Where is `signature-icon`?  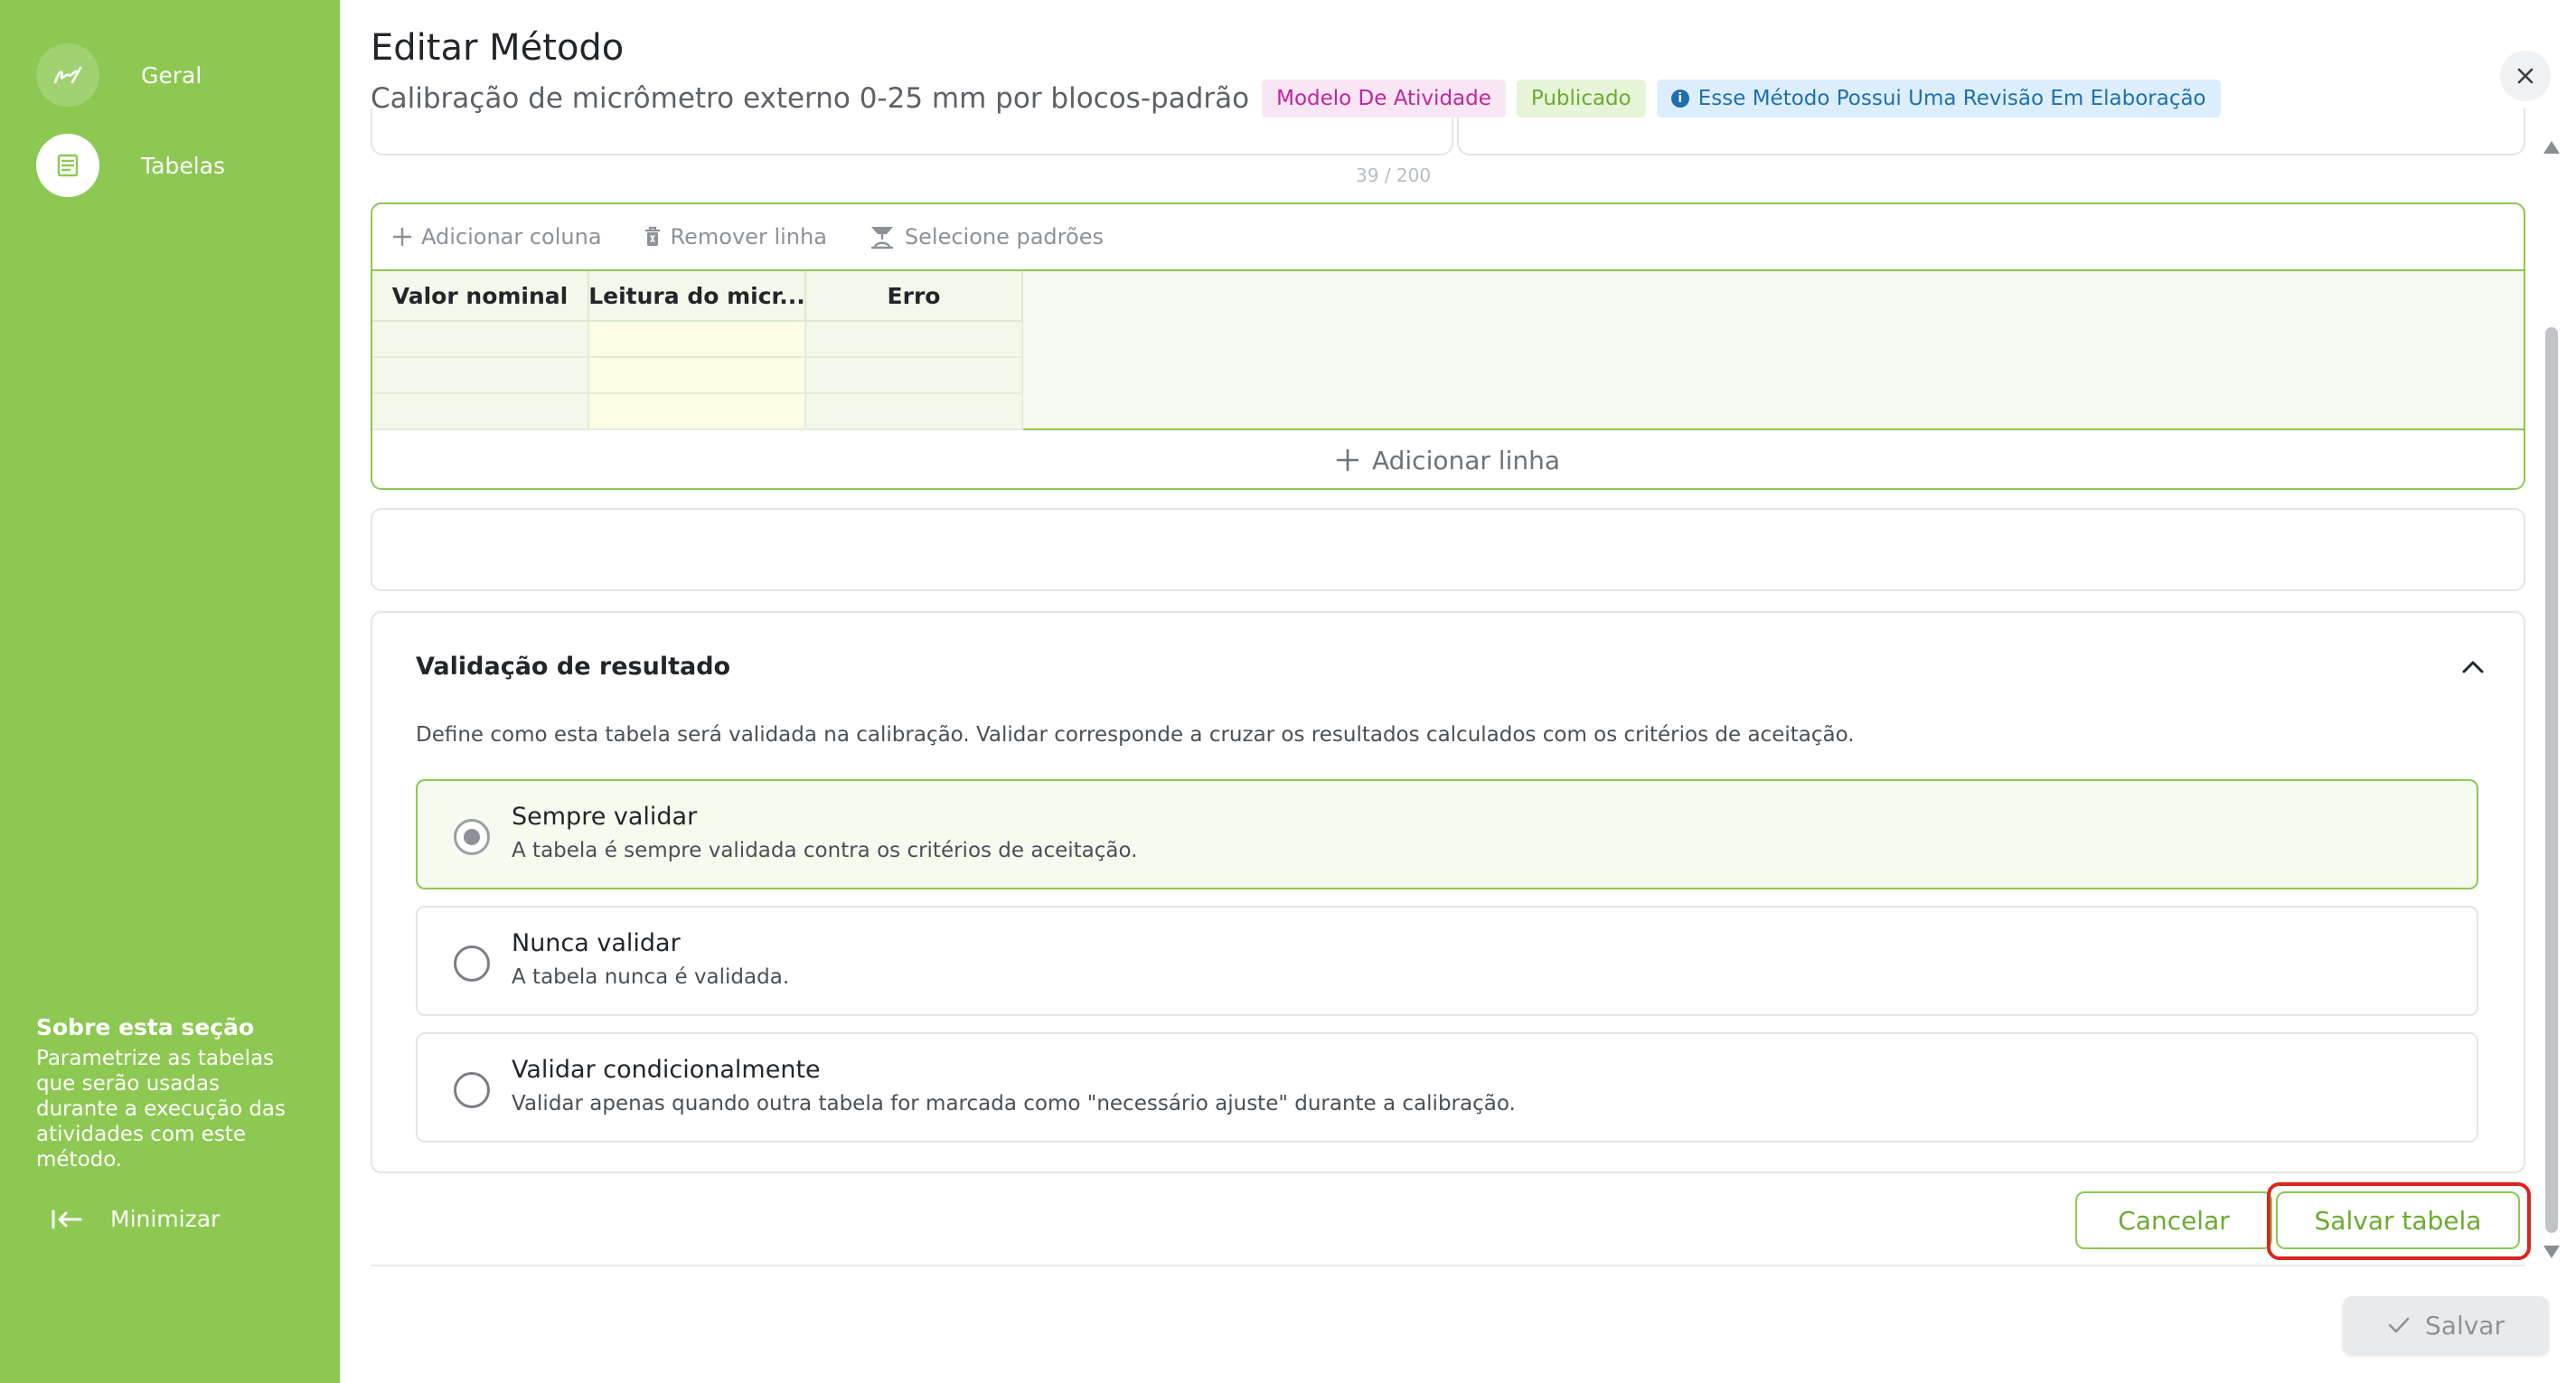
signature-icon is located at coordinates (68, 75).